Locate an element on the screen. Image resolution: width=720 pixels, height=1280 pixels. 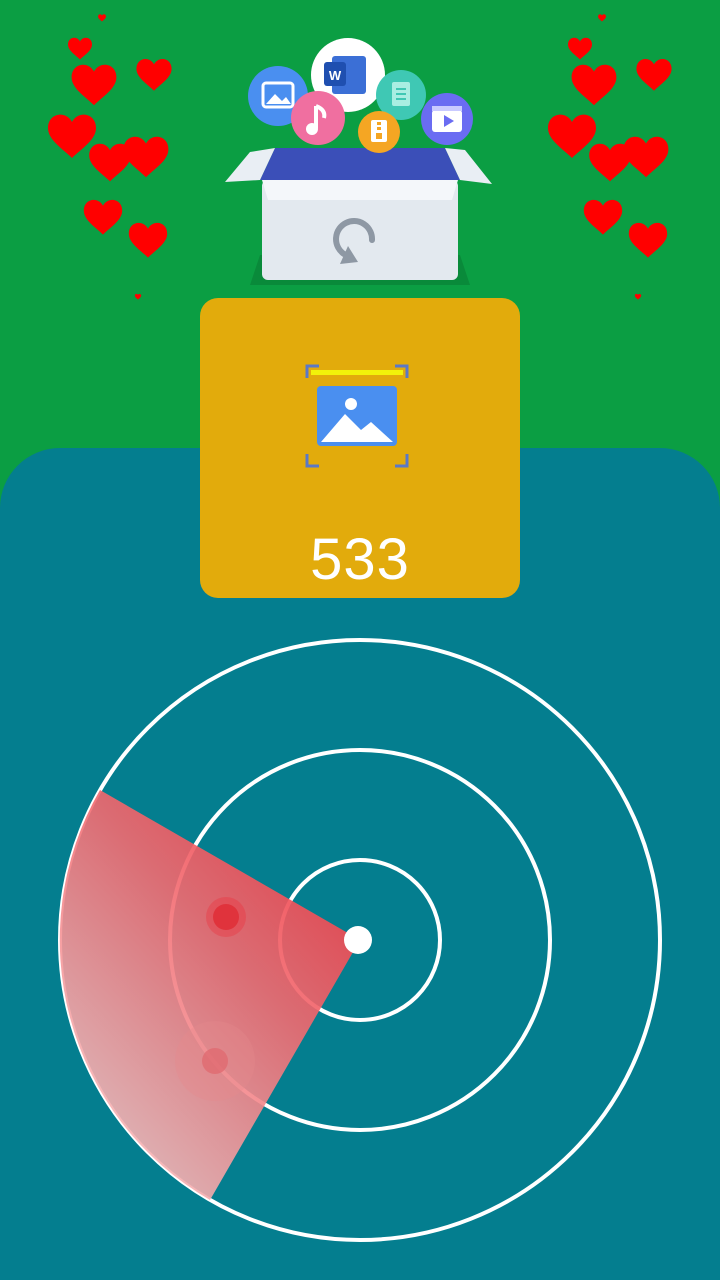
radar-sweep is located at coordinates (210, 995).